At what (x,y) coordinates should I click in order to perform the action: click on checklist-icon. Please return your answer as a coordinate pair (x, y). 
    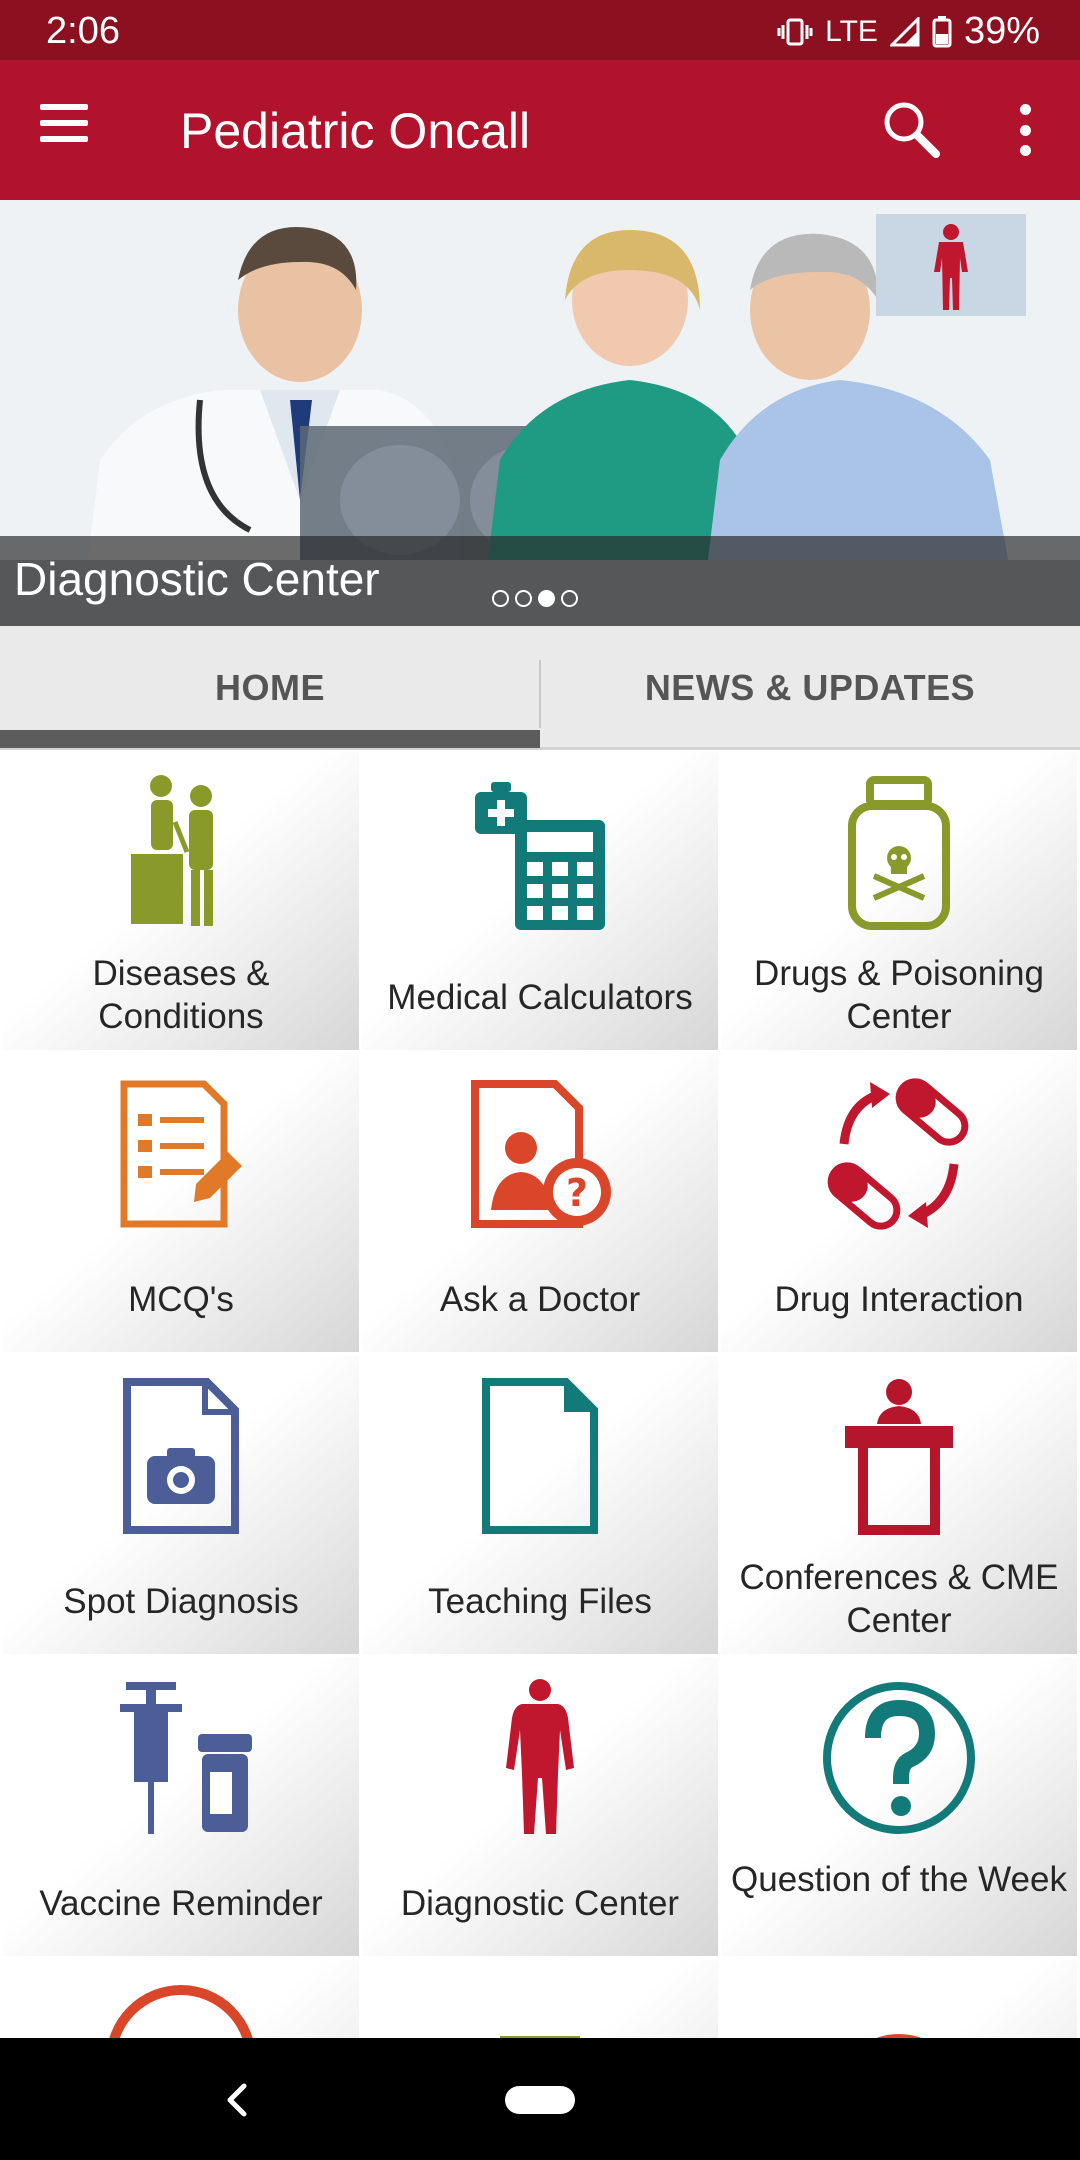
    Looking at the image, I should click on (181, 1154).